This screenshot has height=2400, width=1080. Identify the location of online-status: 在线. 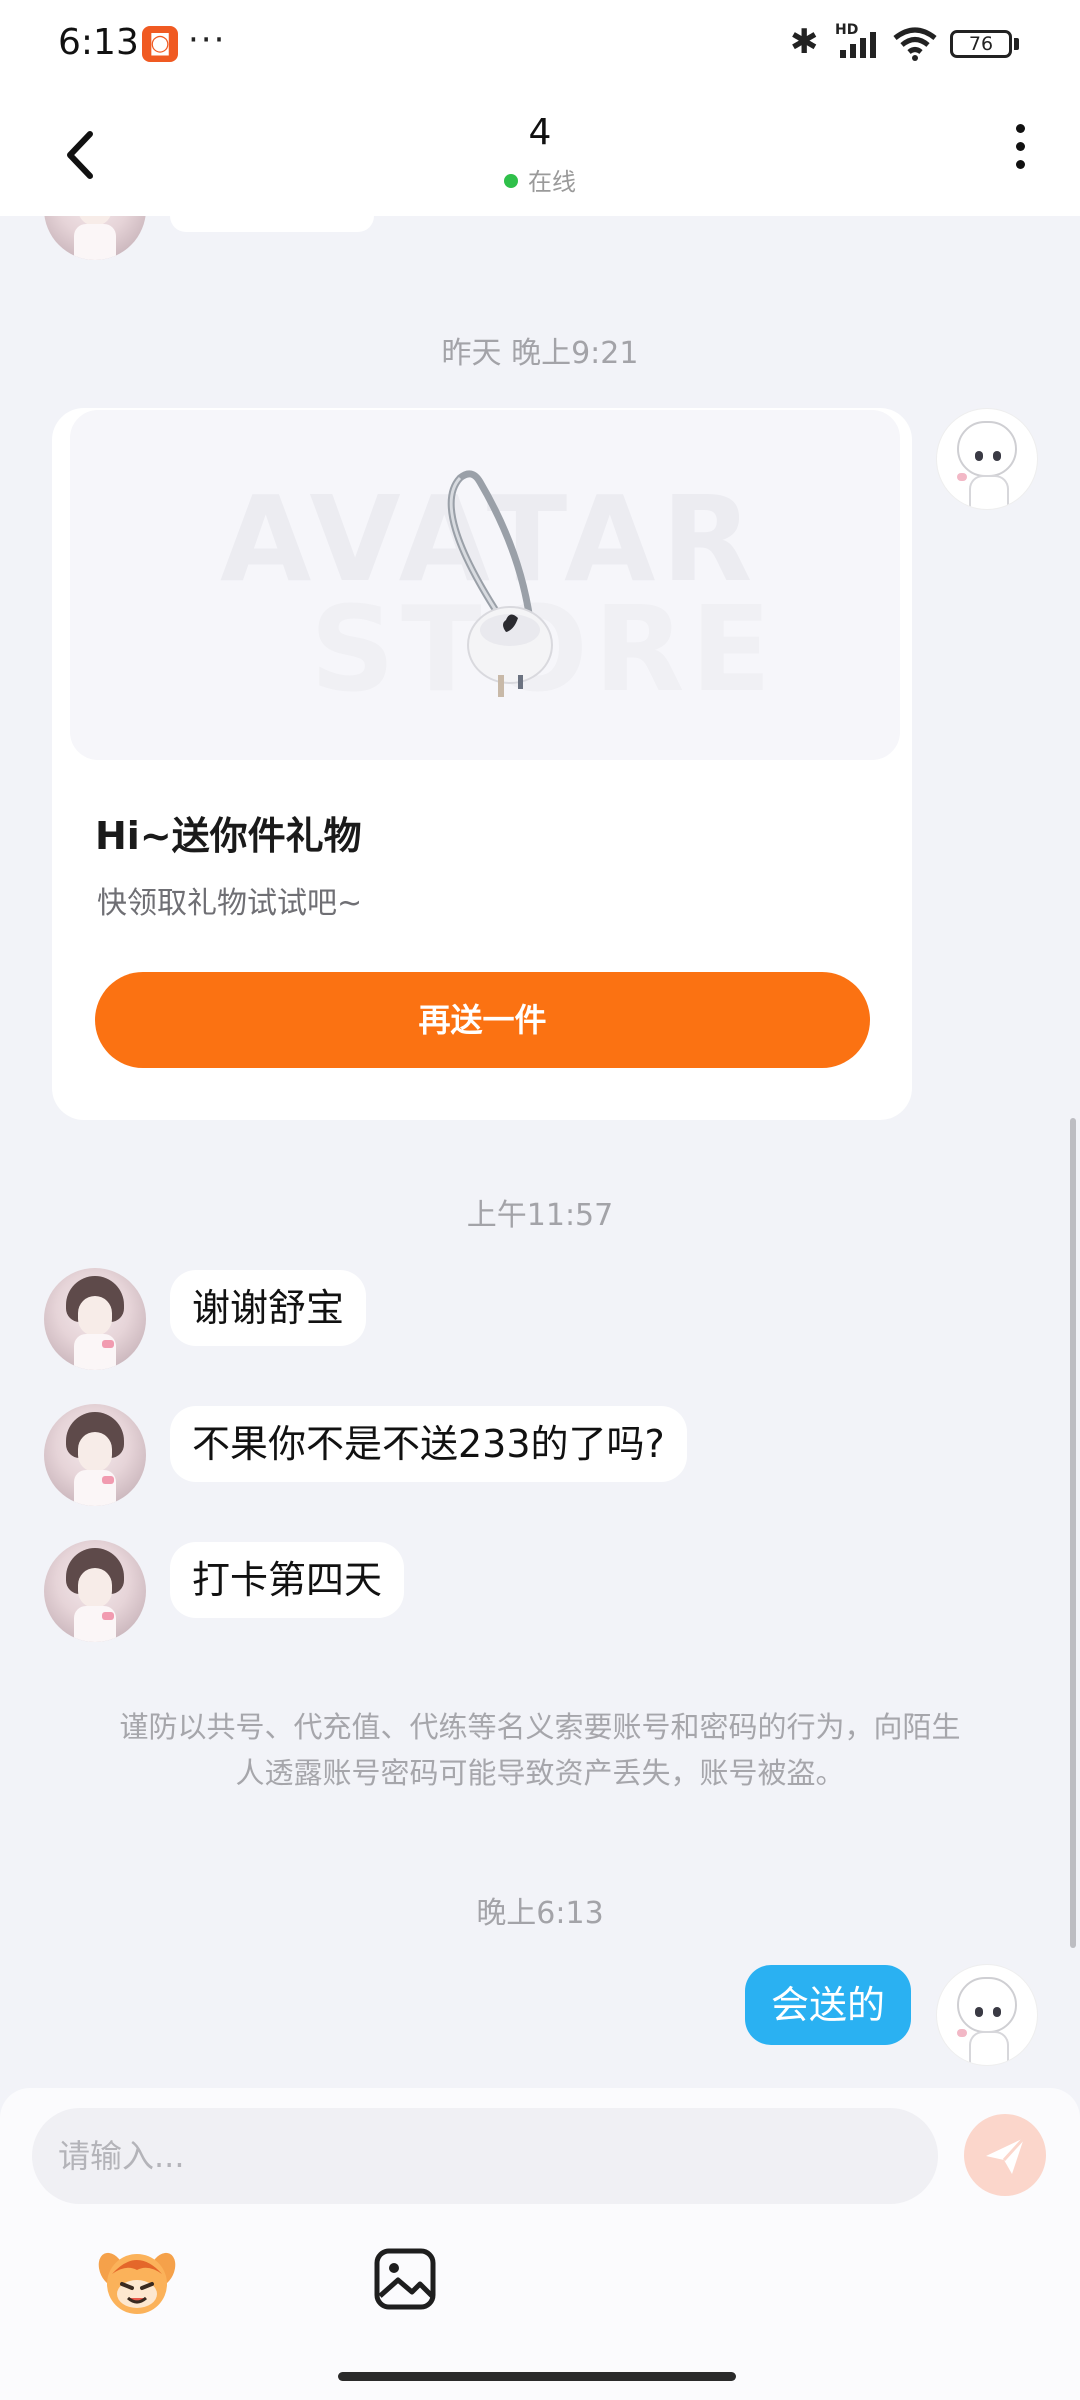
(540, 179).